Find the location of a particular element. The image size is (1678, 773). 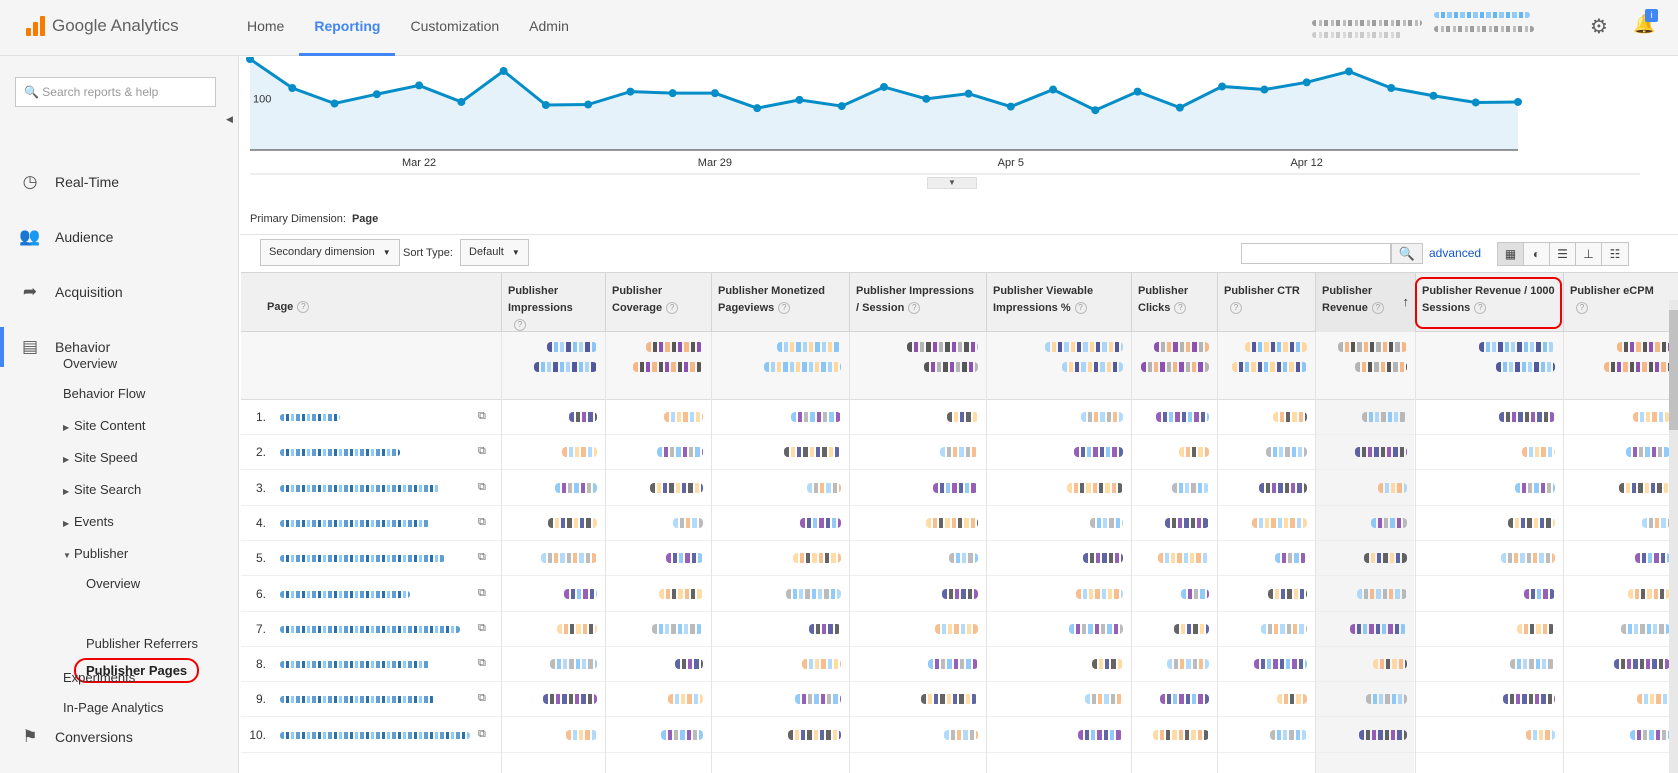

column-header-ctr: Publisher CTR? is located at coordinates (1266, 302).